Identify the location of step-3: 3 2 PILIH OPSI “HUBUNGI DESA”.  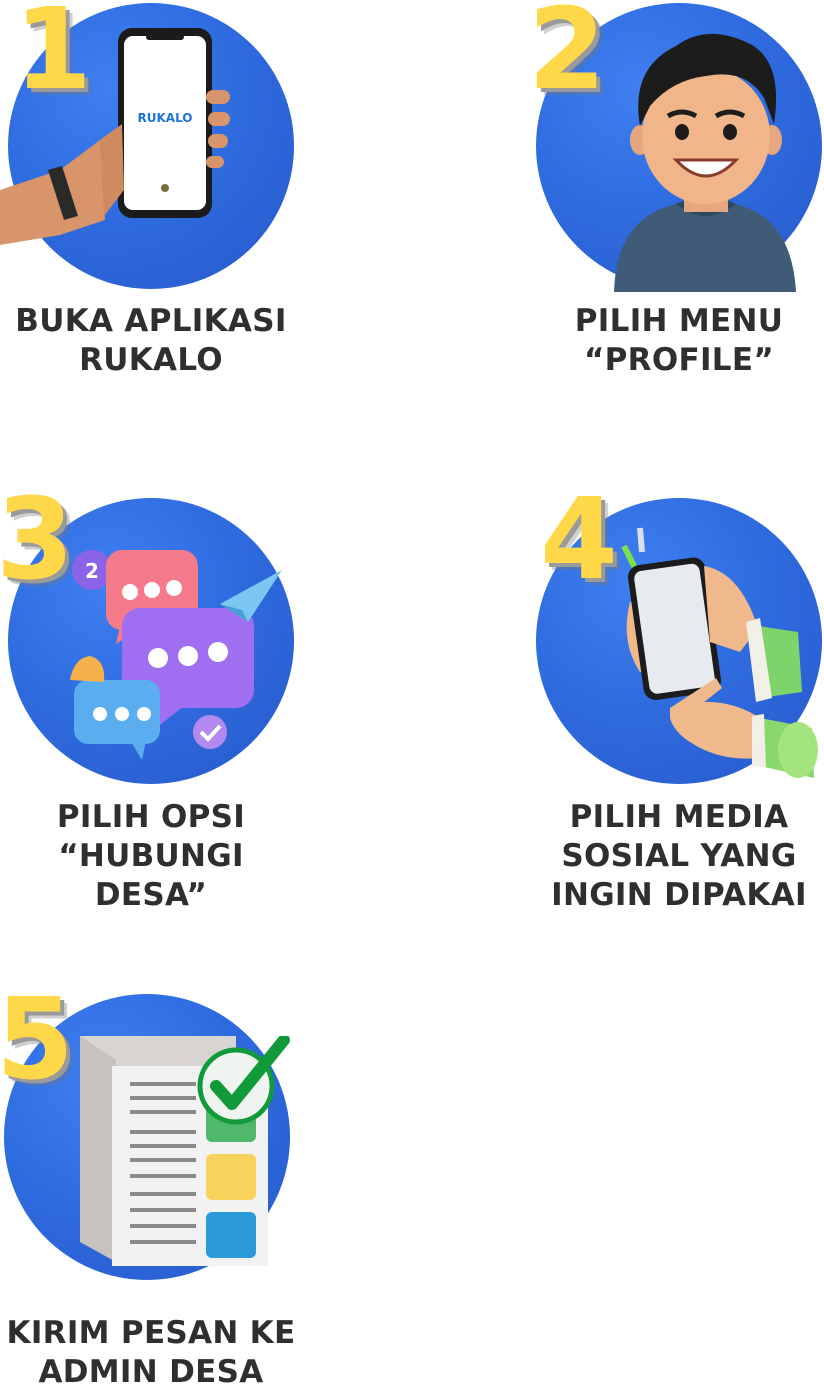
(155, 698).